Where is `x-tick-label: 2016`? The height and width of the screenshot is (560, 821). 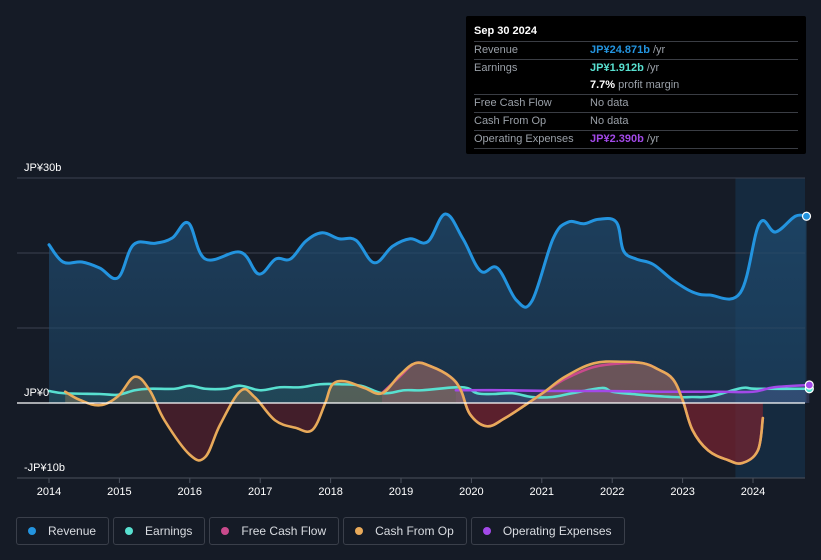
x-tick-label: 2016 is located at coordinates (190, 492).